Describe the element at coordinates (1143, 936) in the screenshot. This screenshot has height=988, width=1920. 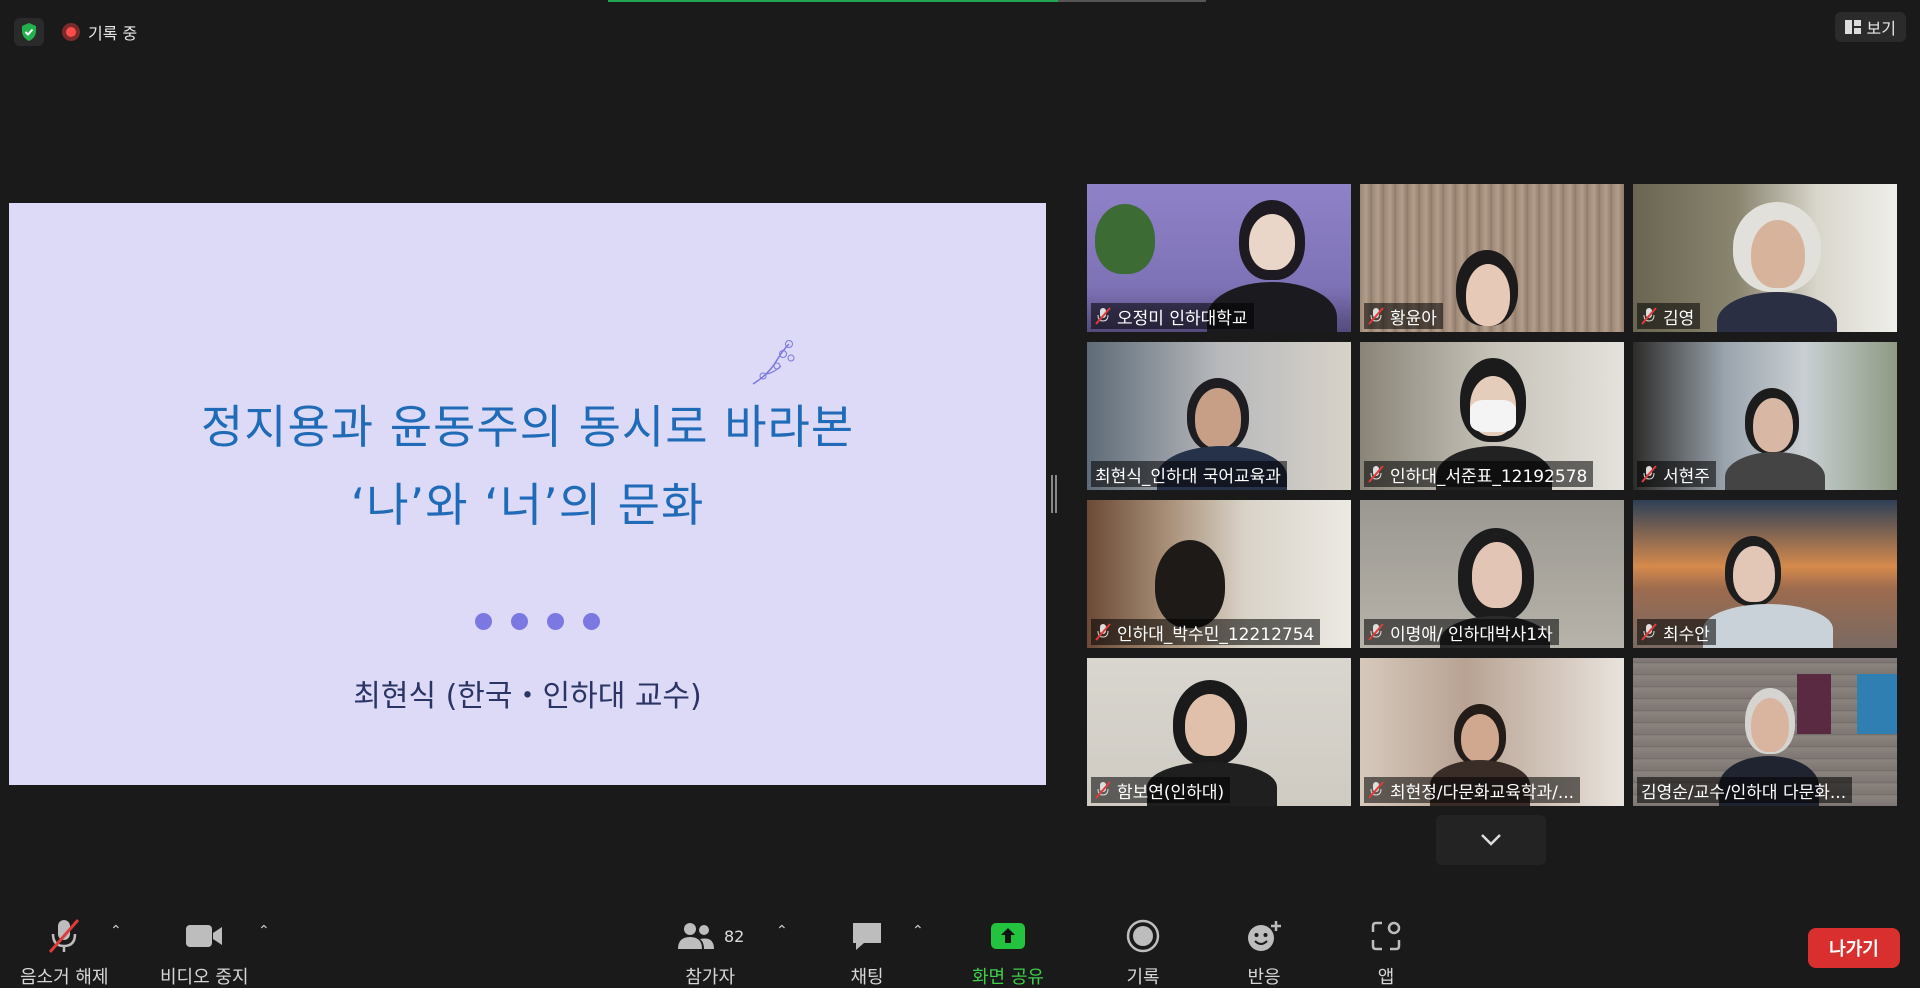
I see `record-icon` at that location.